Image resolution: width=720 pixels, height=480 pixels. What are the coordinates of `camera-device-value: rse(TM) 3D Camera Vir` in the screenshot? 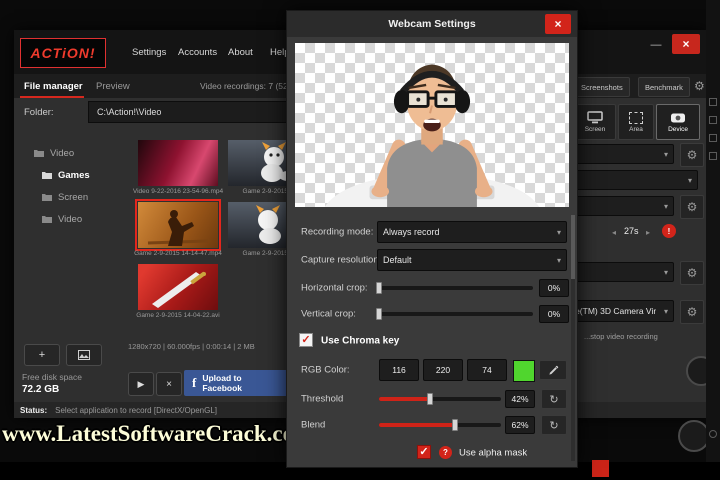 It's located at (612, 311).